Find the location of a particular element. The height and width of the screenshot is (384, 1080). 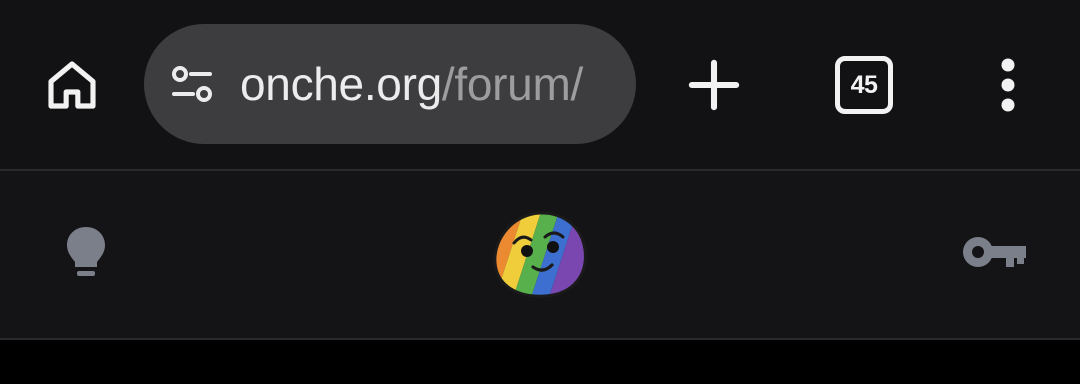

url-text: onche.org/forum/ is located at coordinates (427, 84).